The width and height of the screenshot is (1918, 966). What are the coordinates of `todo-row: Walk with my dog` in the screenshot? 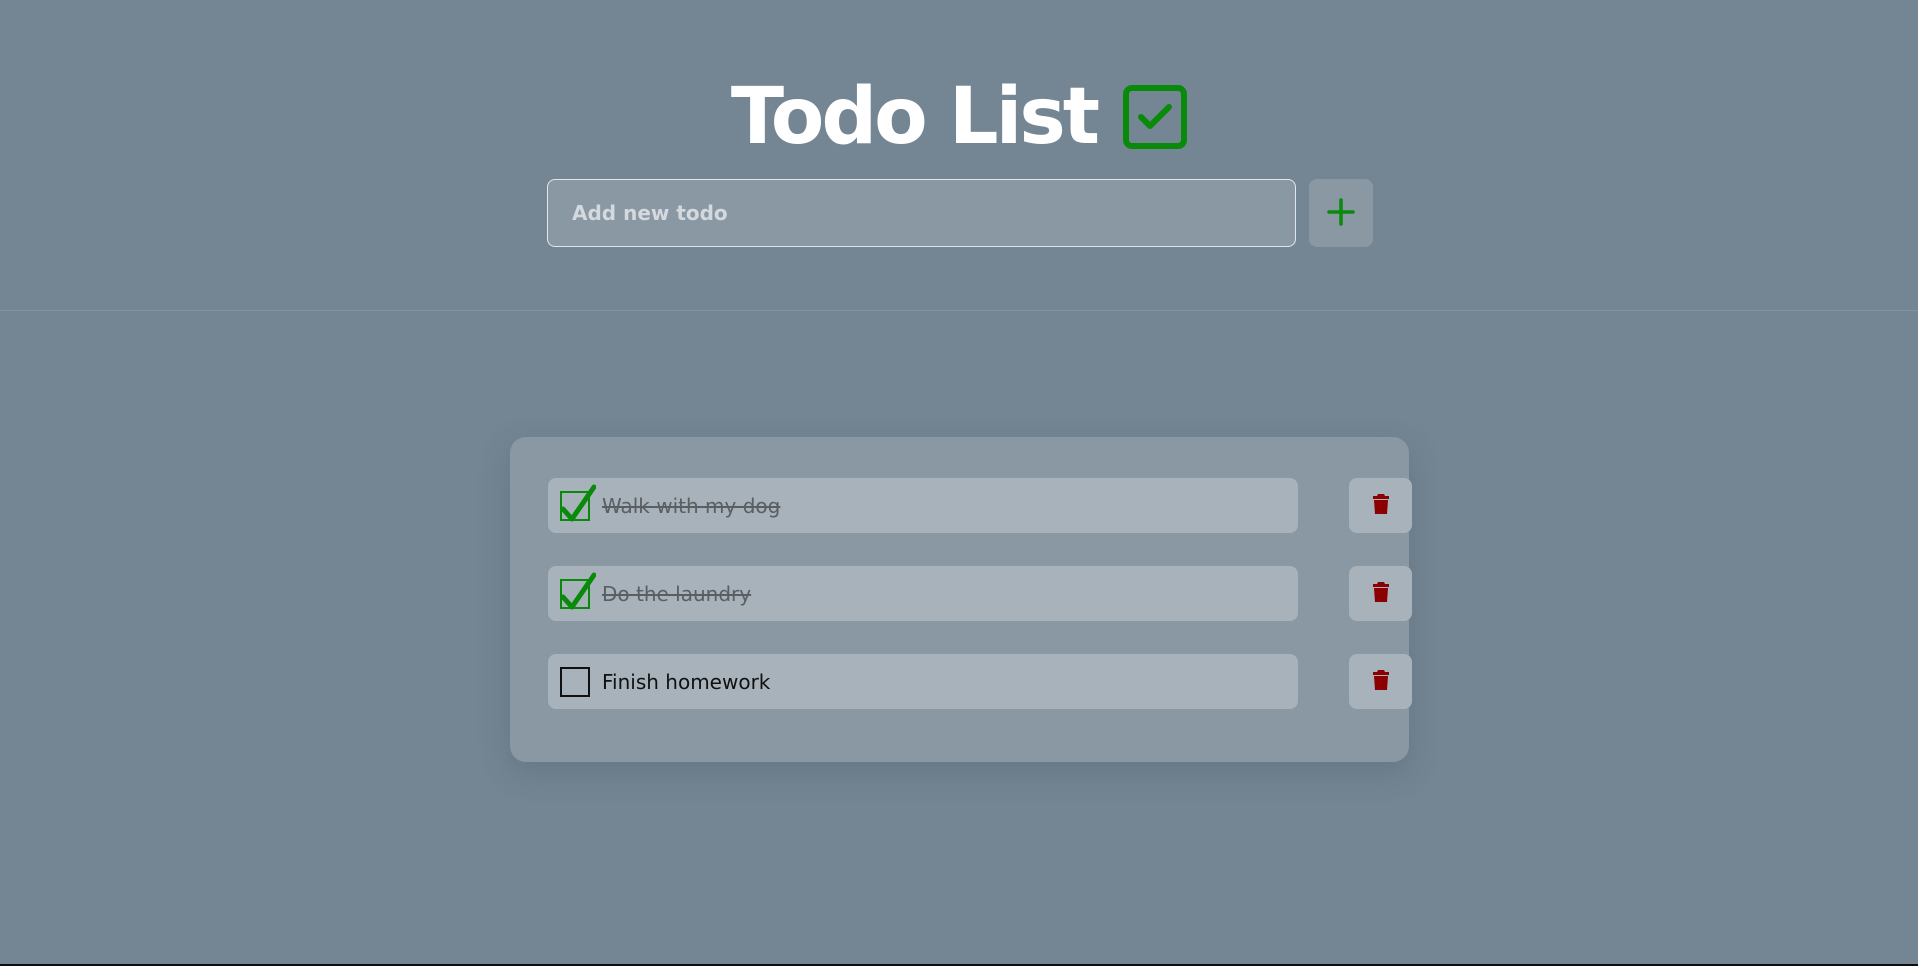 It's located at (980, 505).